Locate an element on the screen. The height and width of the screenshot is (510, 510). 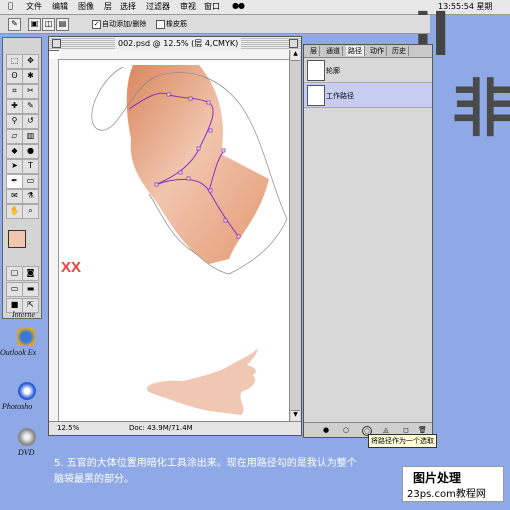
lasso-tool-icon: ʘ is located at coordinates (14, 76).